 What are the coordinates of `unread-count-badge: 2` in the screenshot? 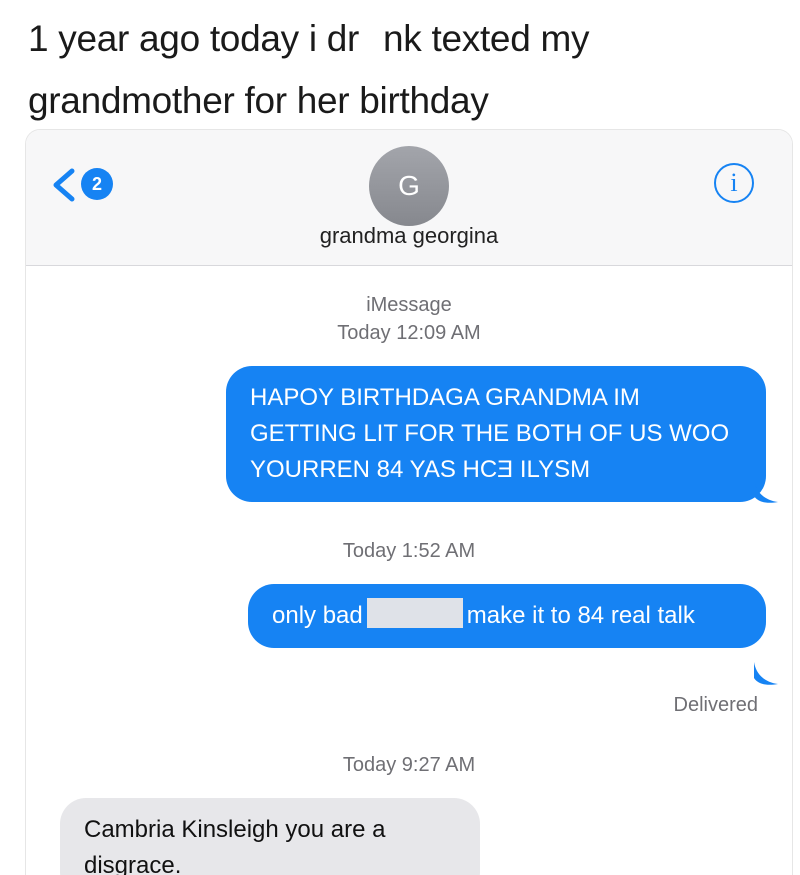 It's located at (97, 184).